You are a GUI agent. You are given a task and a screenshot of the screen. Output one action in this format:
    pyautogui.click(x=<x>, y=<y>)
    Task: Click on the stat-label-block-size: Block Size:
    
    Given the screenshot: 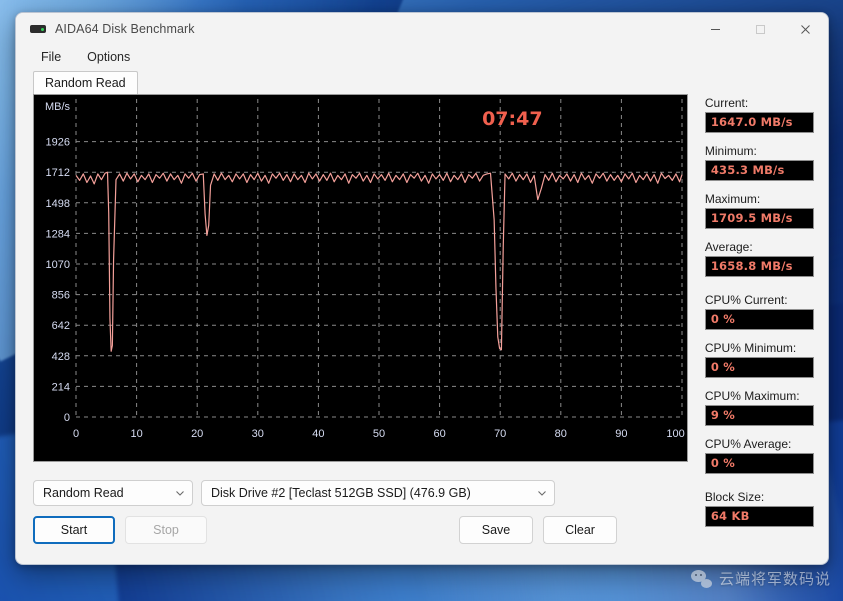 What is the action you would take?
    pyautogui.click(x=734, y=497)
    